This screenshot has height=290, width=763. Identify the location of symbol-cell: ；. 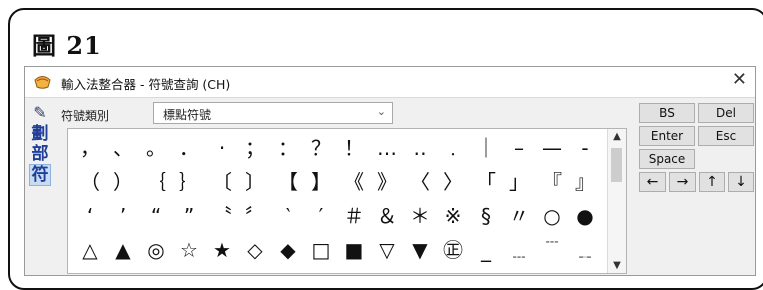
(255, 148).